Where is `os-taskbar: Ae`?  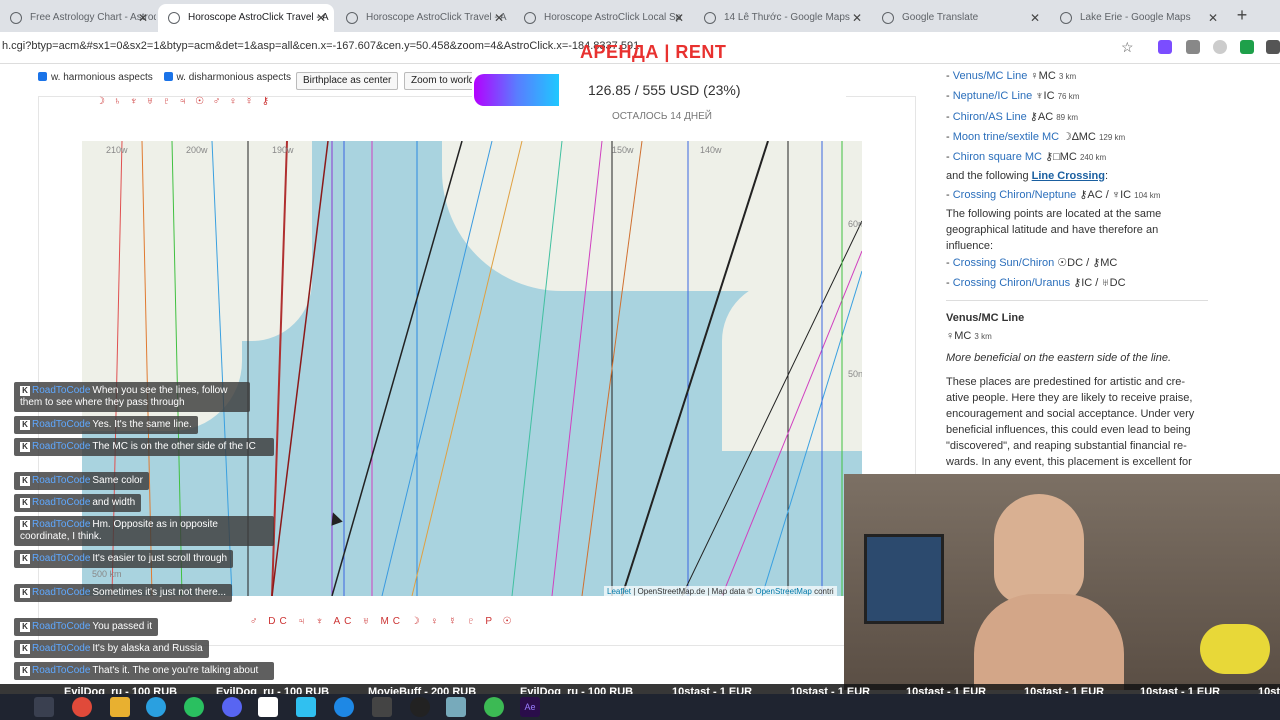
os-taskbar: Ae is located at coordinates (640, 707).